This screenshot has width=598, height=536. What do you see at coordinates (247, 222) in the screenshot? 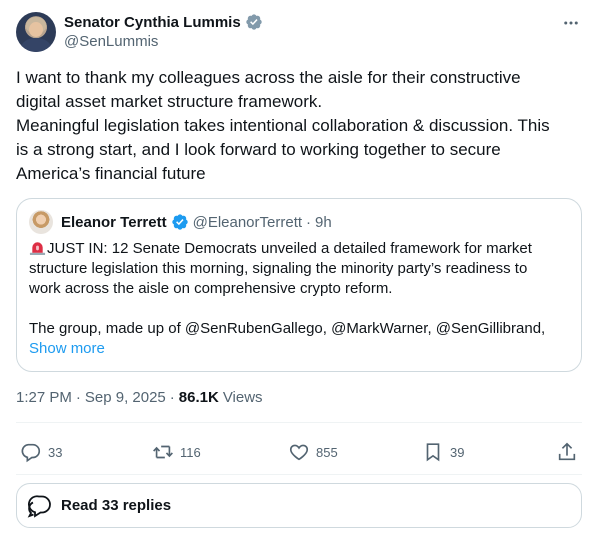
I see `quoted-author-handle: @EleanorTerrett` at bounding box center [247, 222].